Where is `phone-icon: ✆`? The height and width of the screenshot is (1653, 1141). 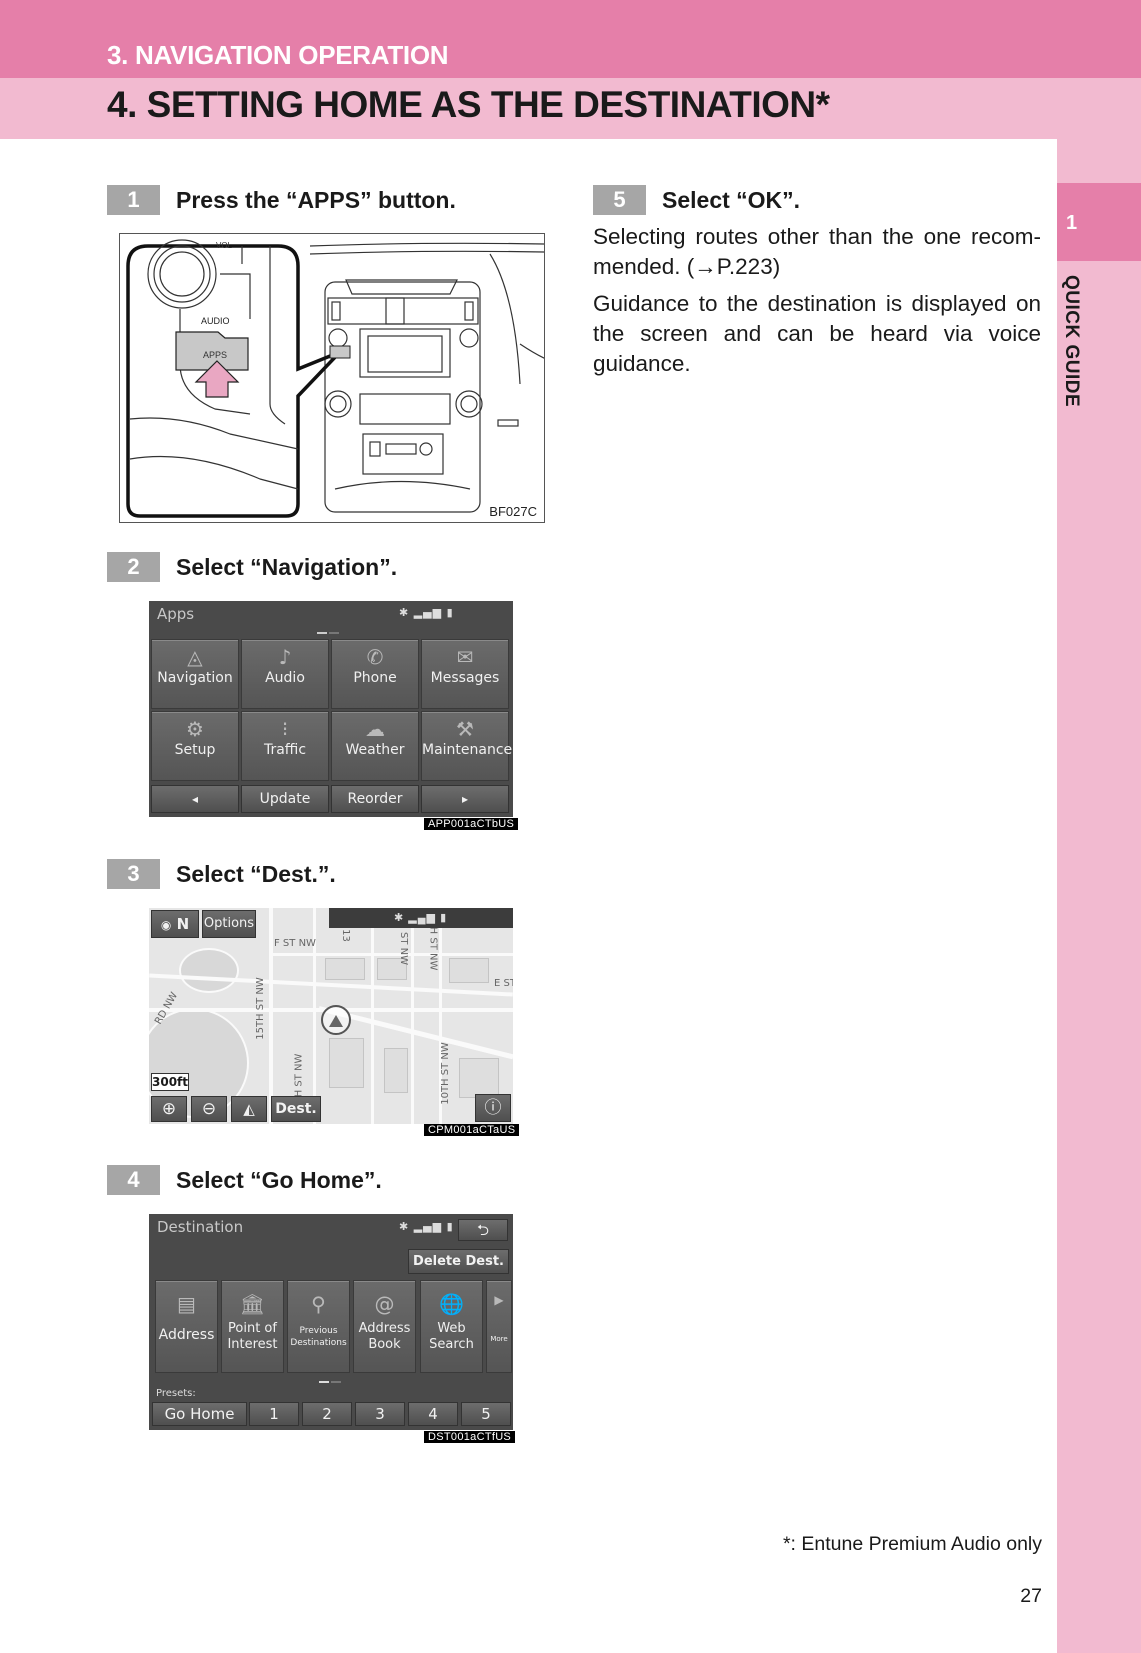 phone-icon: ✆ is located at coordinates (375, 657).